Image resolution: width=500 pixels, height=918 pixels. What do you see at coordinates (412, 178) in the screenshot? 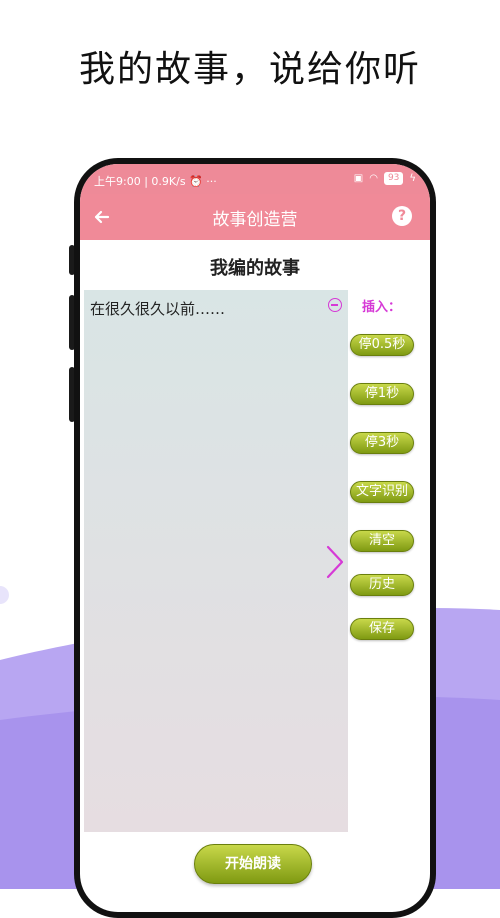
I see `charging-icon: ϟ` at bounding box center [412, 178].